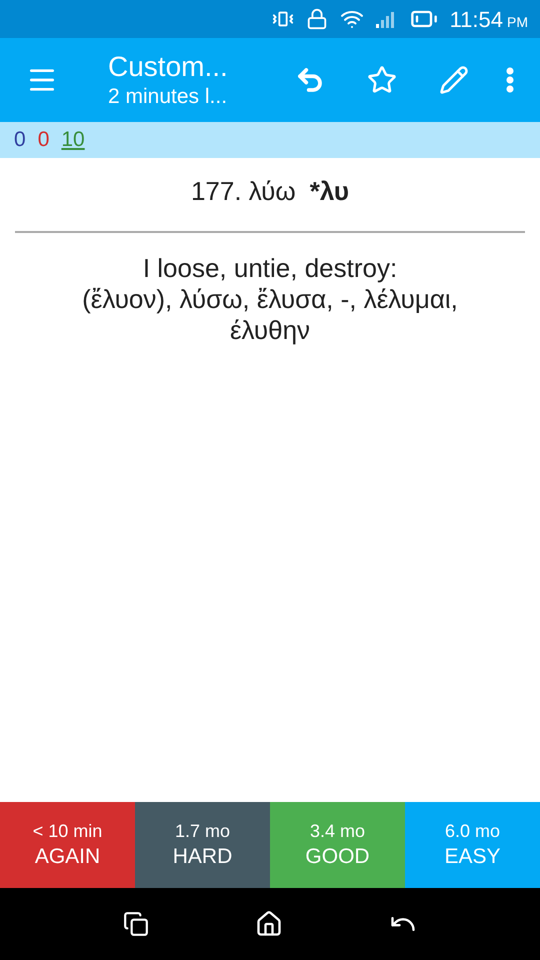 This screenshot has width=540, height=960. I want to click on recents-icon, so click(136, 924).